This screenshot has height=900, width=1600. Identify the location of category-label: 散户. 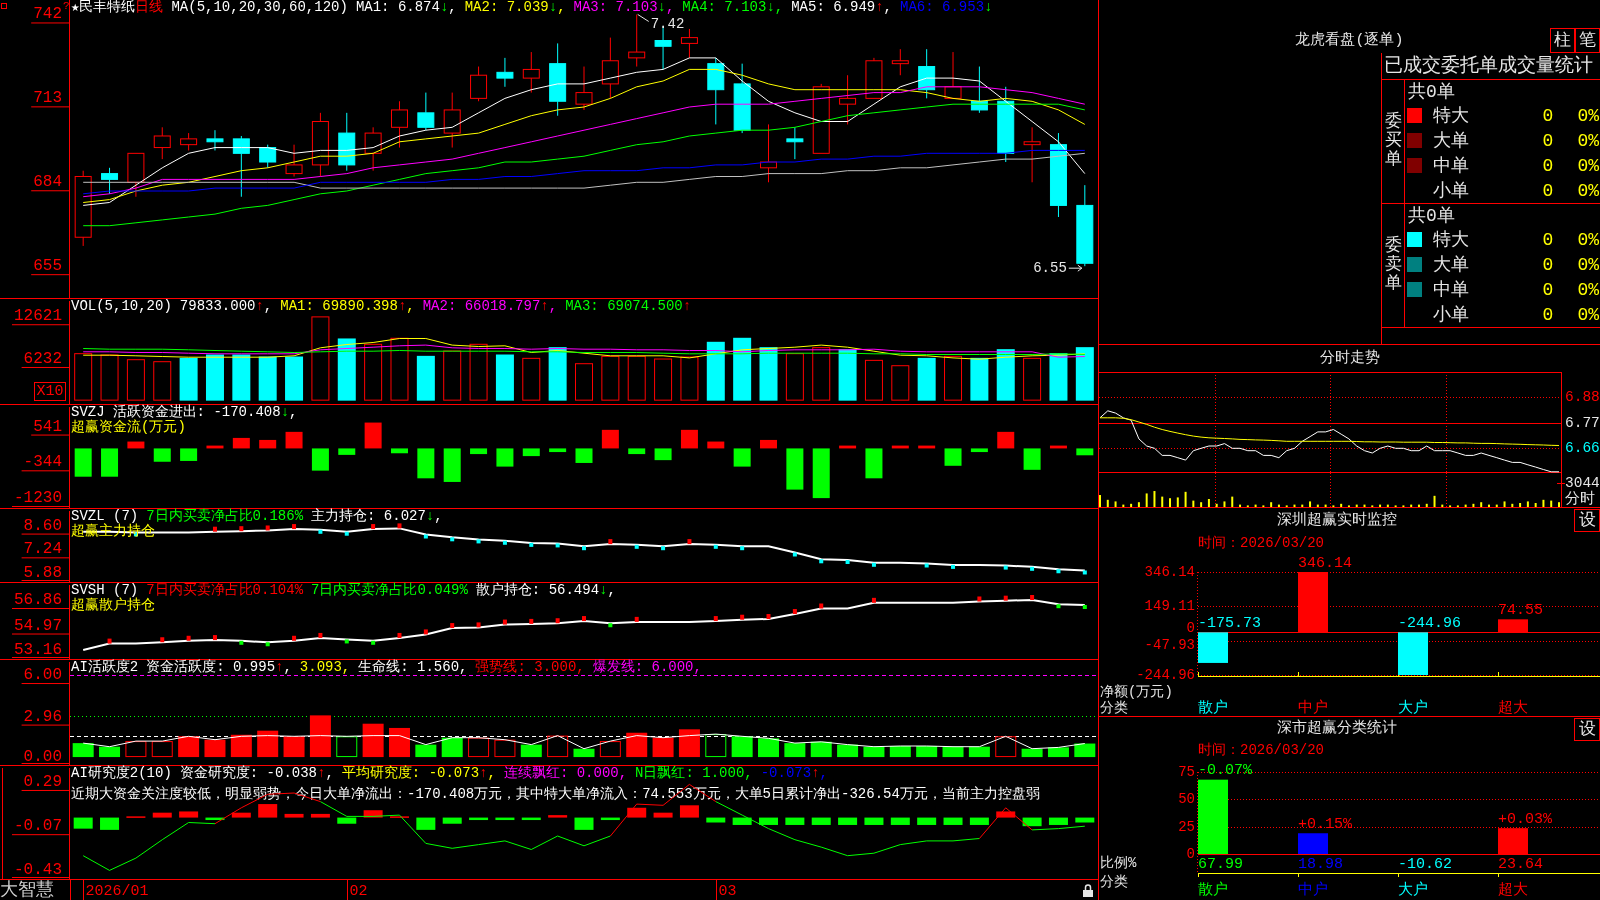
(1213, 707).